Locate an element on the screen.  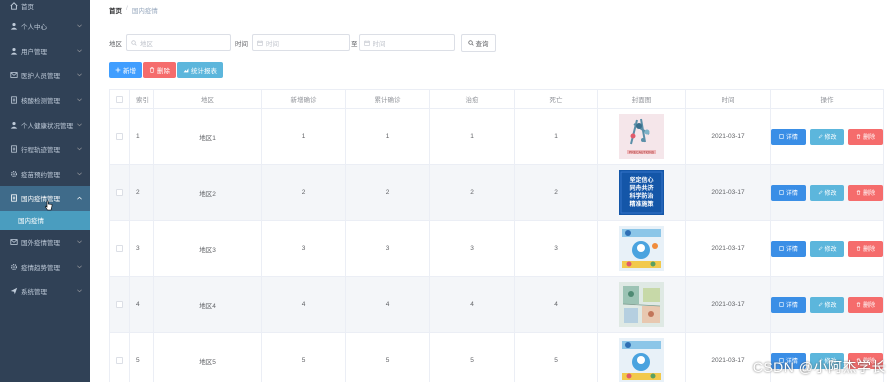
cell-cover: PRECAUTIONS is located at coordinates (642, 136).